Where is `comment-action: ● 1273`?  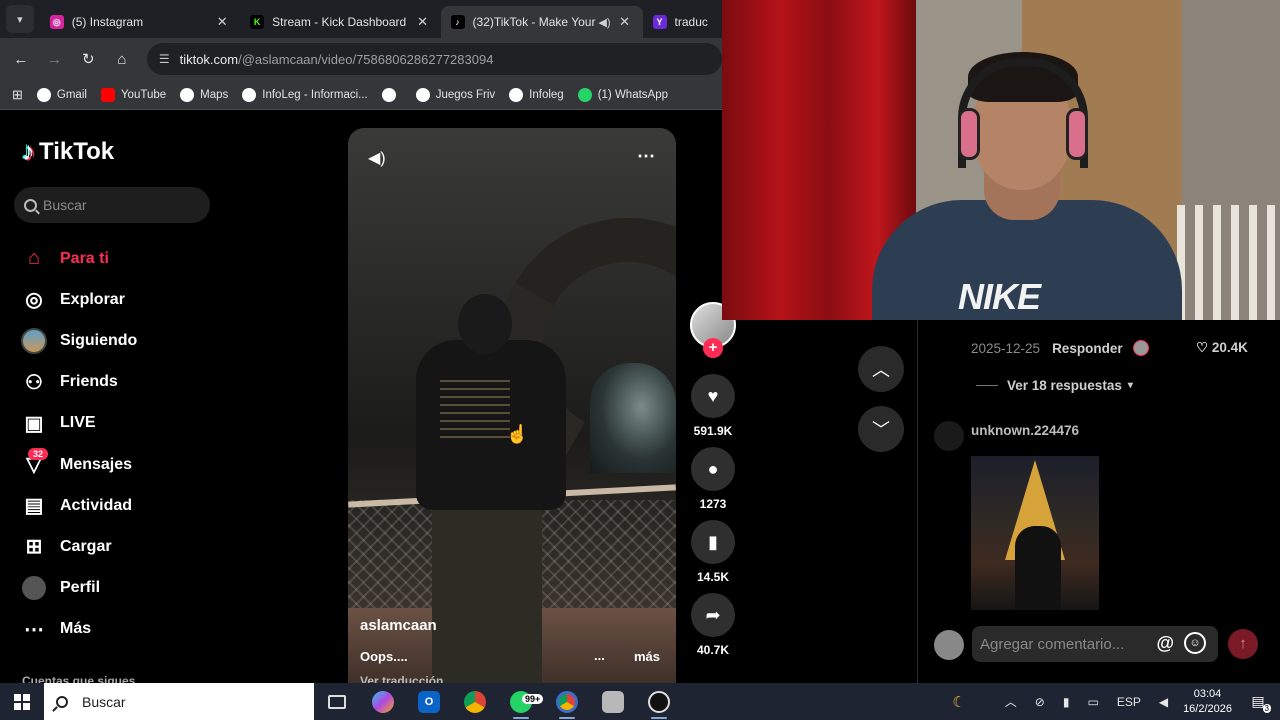
comment-action: ● 1273 is located at coordinates (713, 479).